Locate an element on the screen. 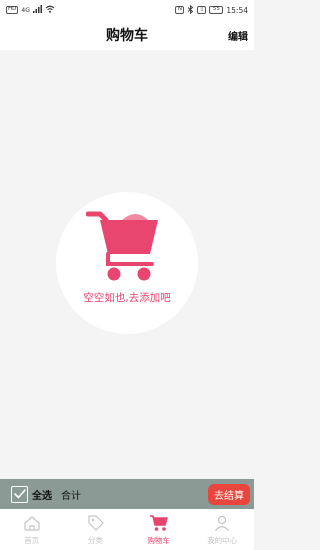  battery-icon: 55 is located at coordinates (216, 10).